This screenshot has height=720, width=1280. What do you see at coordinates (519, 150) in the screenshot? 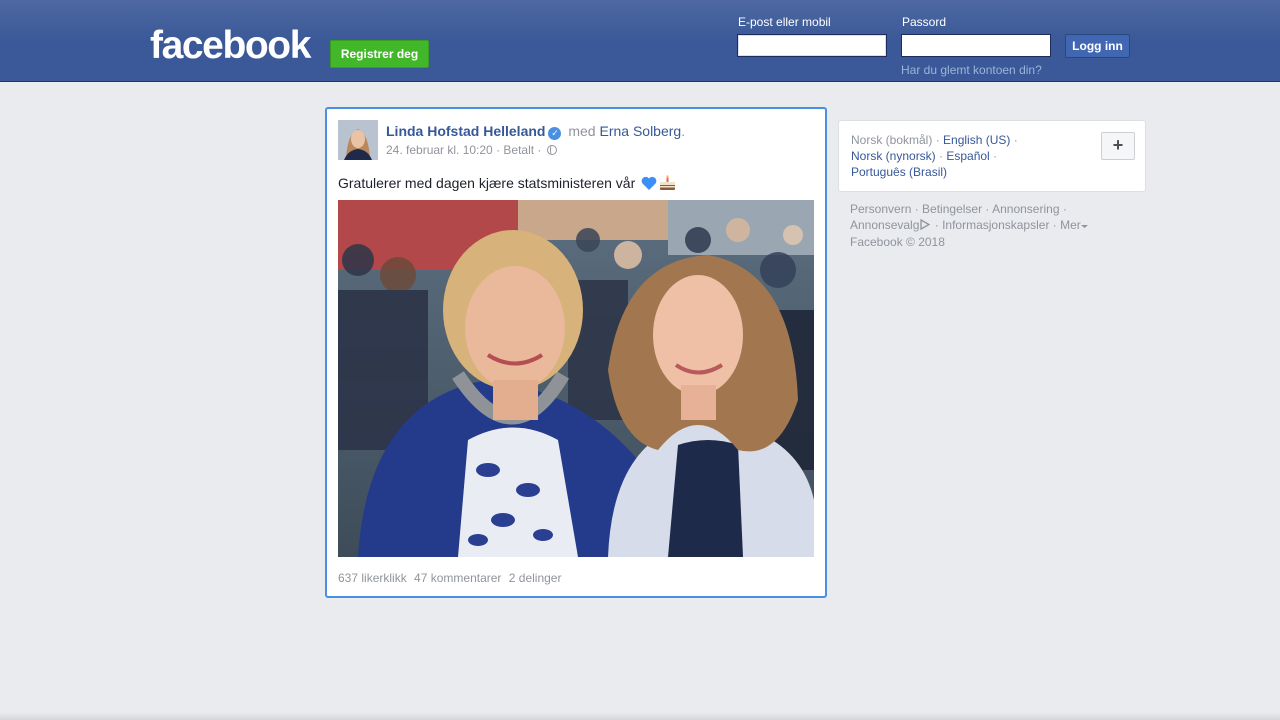
I see `paid-label: Betalt` at bounding box center [519, 150].